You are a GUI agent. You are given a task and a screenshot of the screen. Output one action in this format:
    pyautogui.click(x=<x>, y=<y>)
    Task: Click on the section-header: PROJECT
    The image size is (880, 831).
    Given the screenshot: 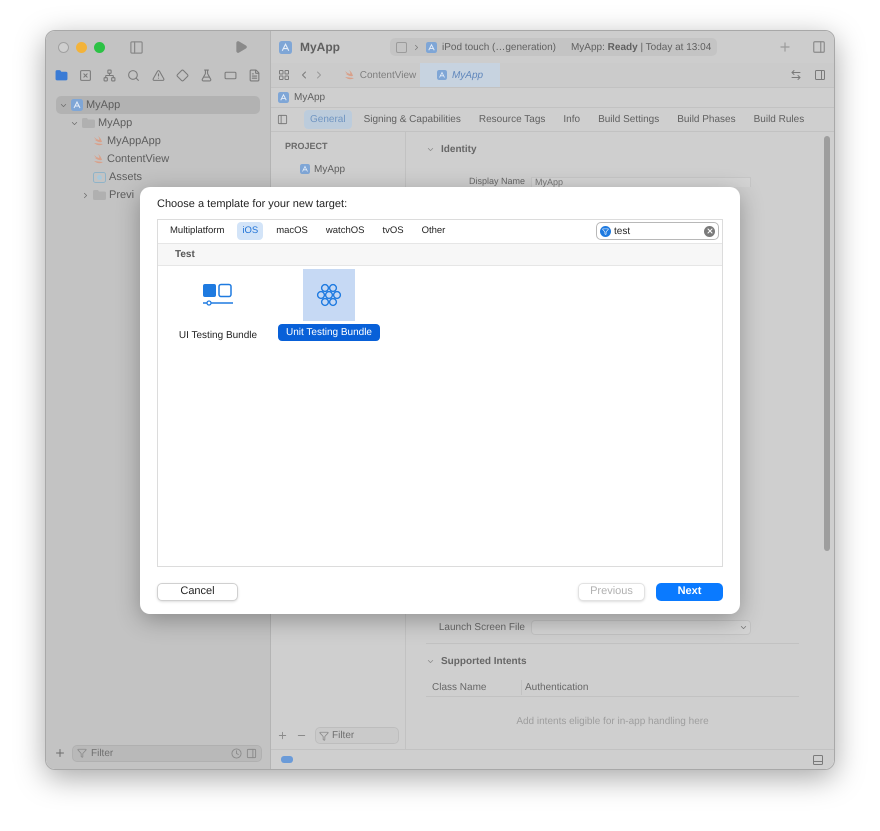 What is the action you would take?
    pyautogui.click(x=307, y=146)
    